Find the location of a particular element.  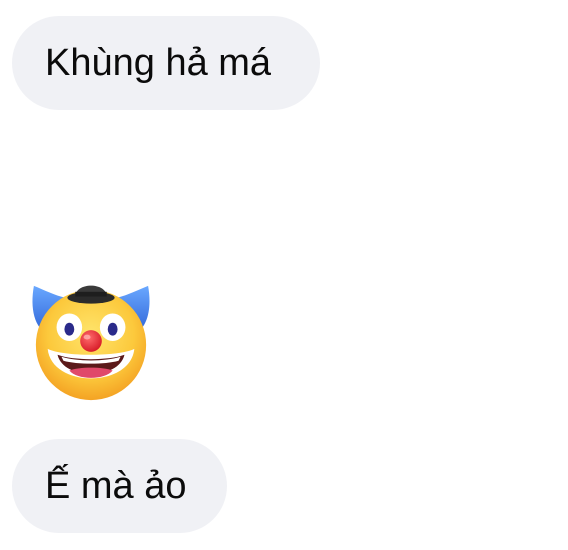

message-text: Ế mà ảo is located at coordinates (116, 486).